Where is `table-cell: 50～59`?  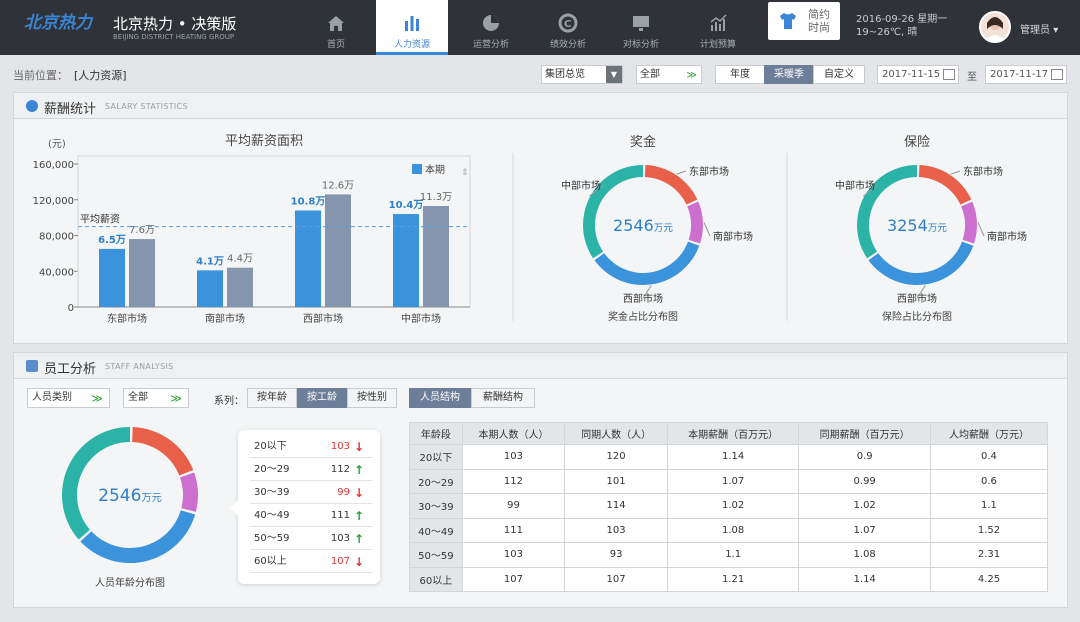 table-cell: 50～59 is located at coordinates (436, 555).